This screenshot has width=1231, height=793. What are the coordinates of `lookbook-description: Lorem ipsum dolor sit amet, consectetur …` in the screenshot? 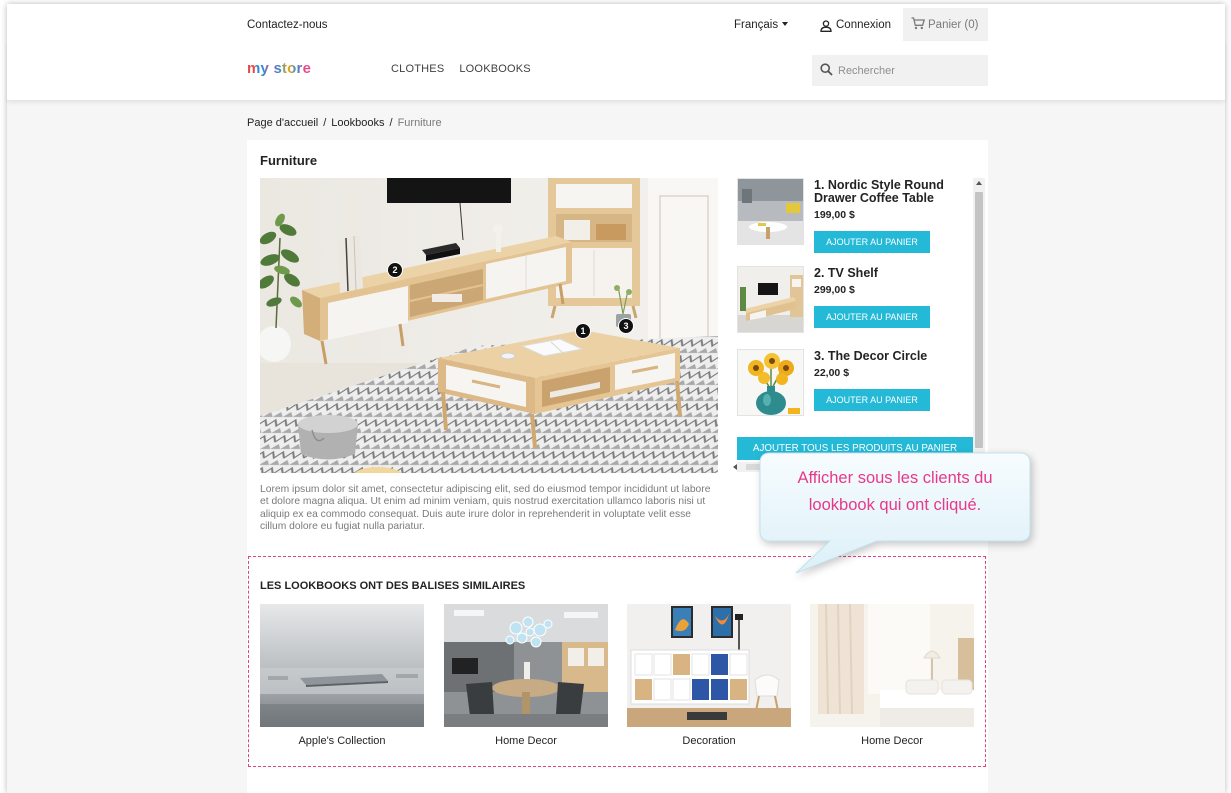 It's located at (485, 508).